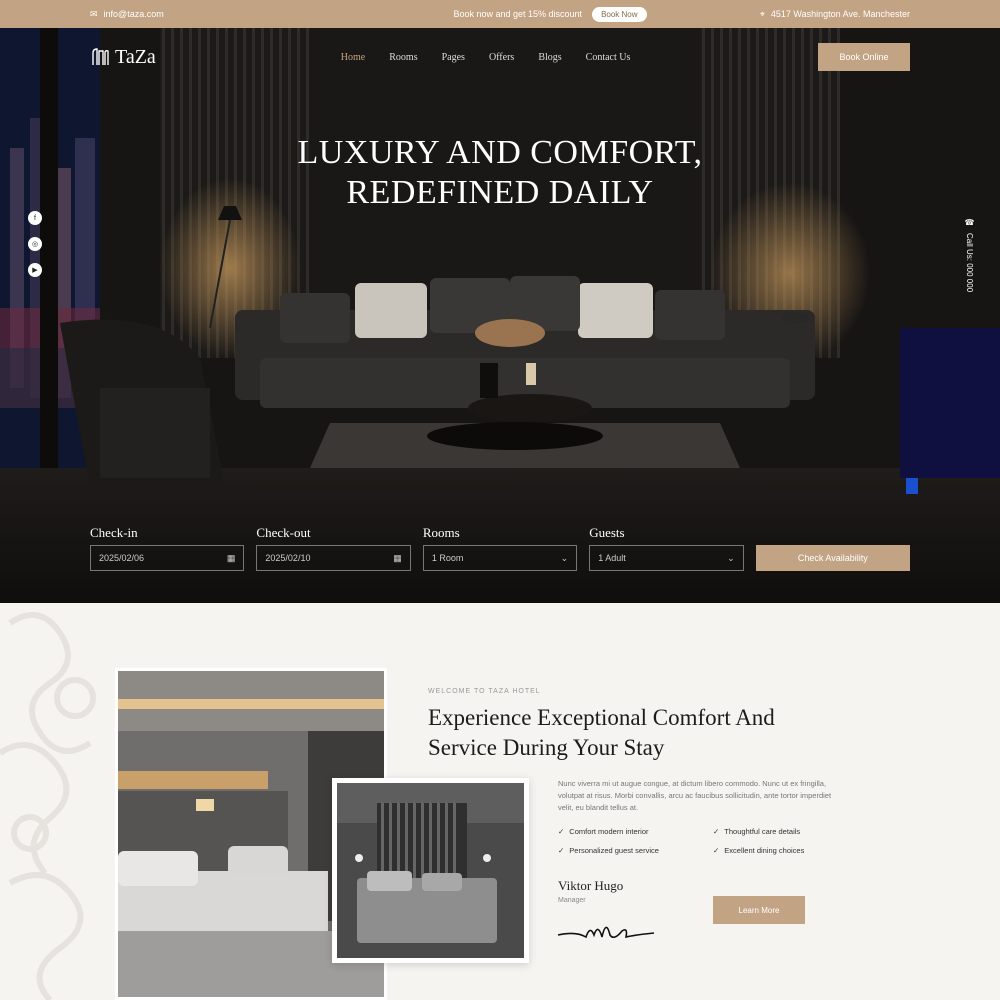  I want to click on top-bar-promo: Book now and get 15% discount Book Now, so click(550, 14).